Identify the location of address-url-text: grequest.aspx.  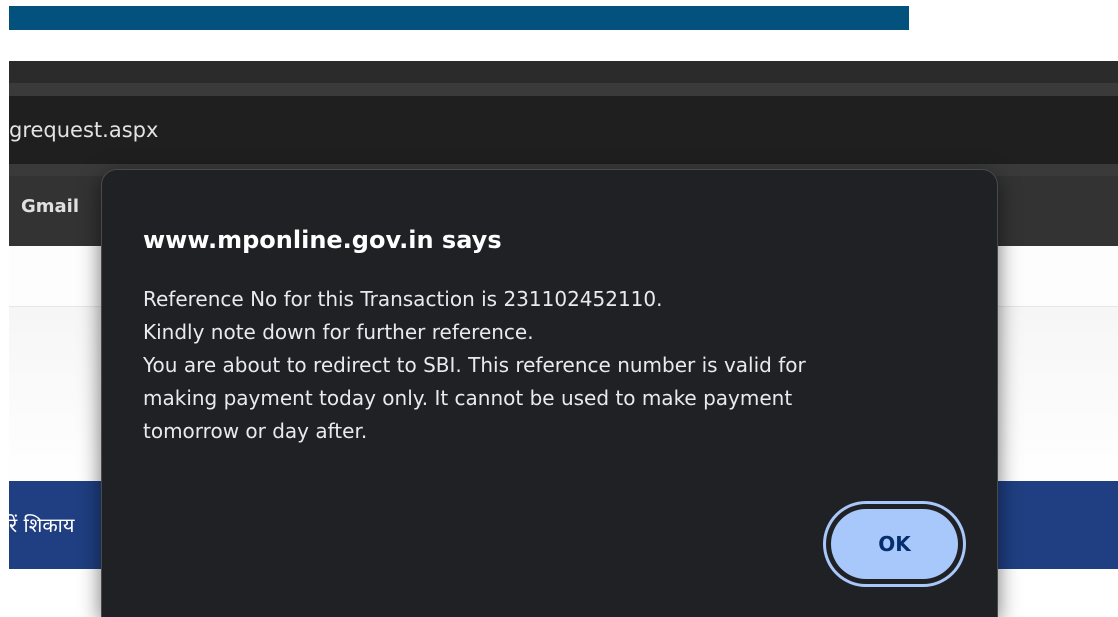
(83, 130).